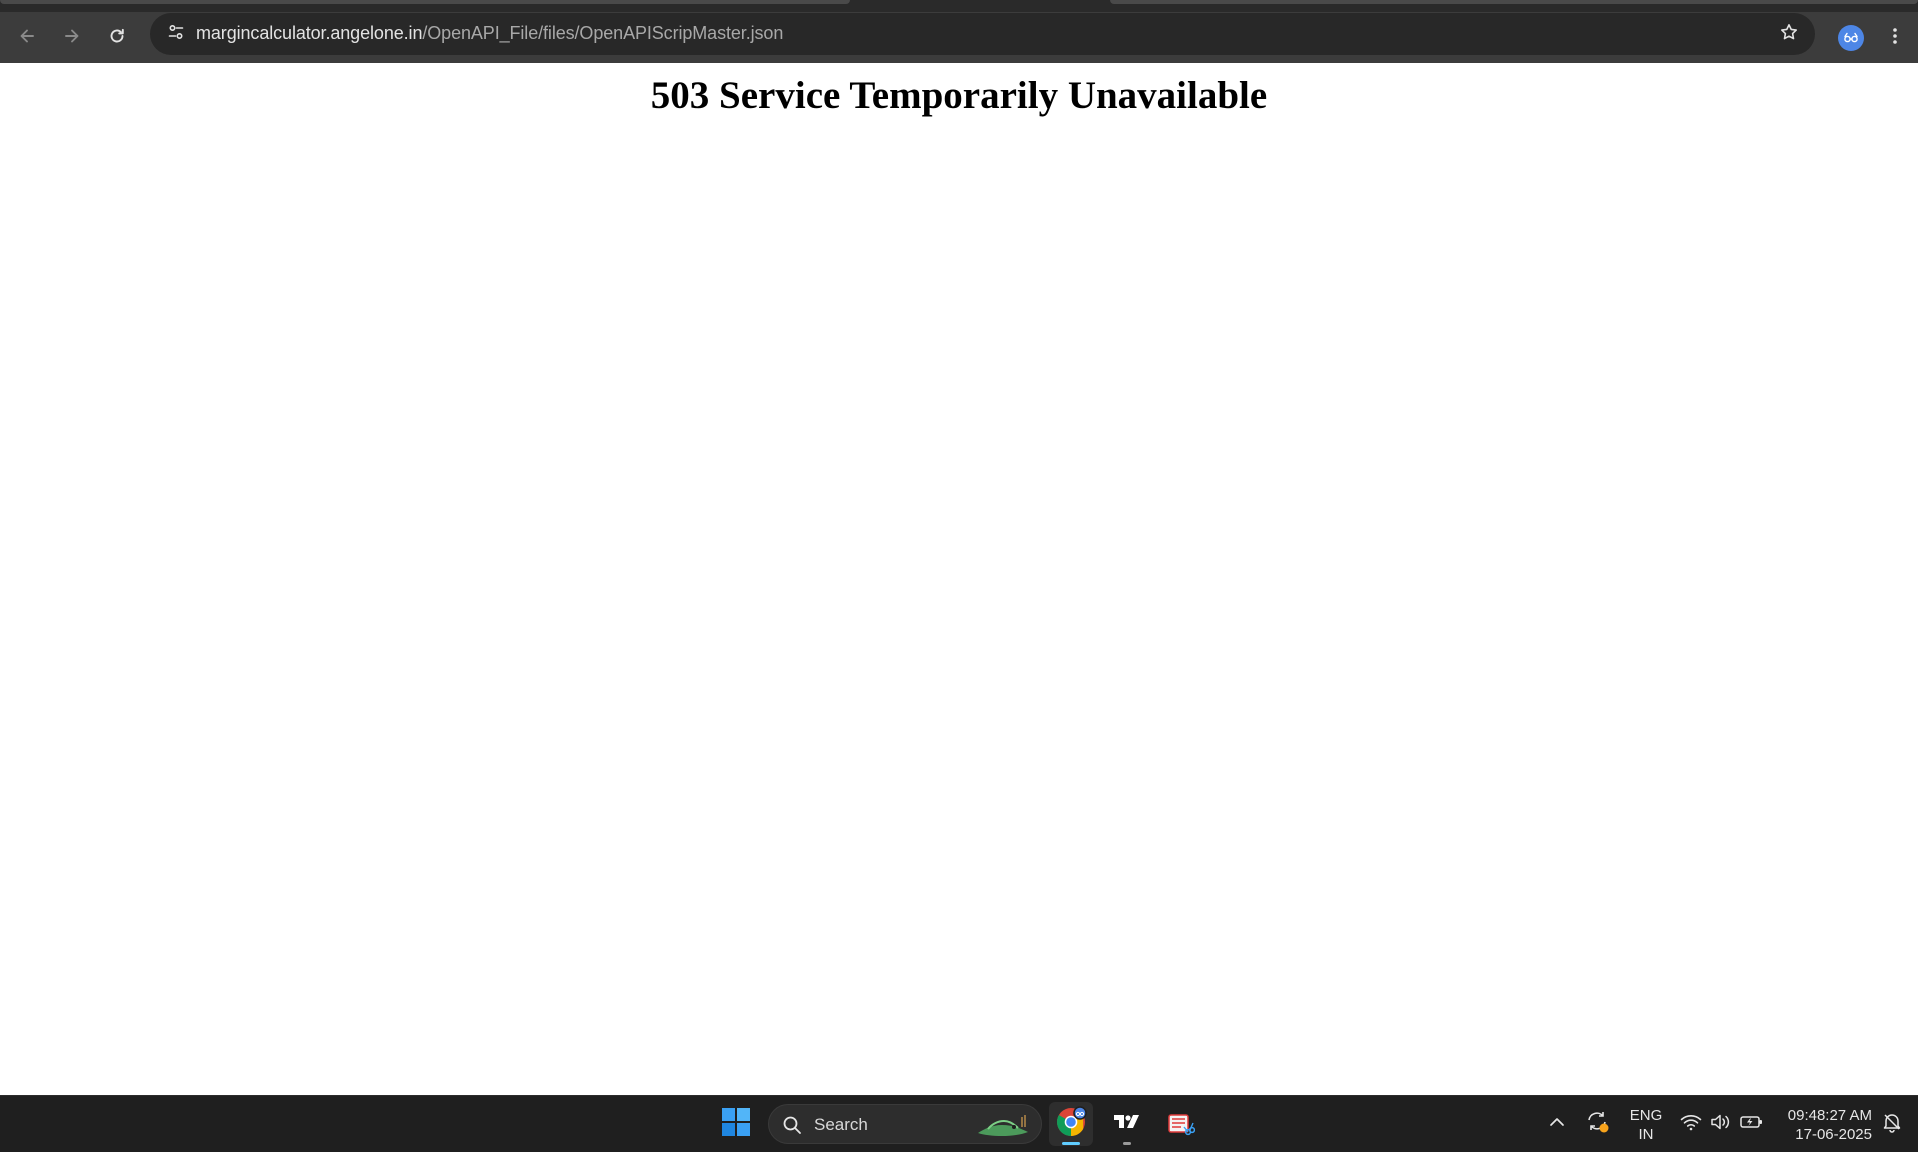 This screenshot has height=1152, width=1918. I want to click on input-language-indicator: ENG IN, so click(1646, 1125).